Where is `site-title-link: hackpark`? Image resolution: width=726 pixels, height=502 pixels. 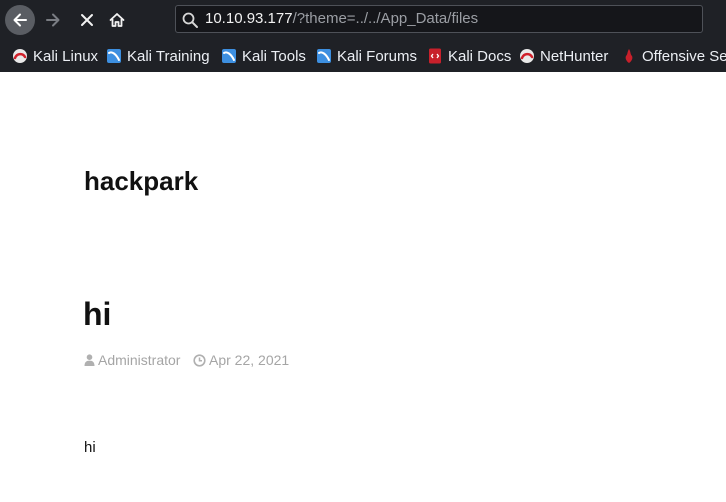
site-title-link: hackpark is located at coordinates (141, 181).